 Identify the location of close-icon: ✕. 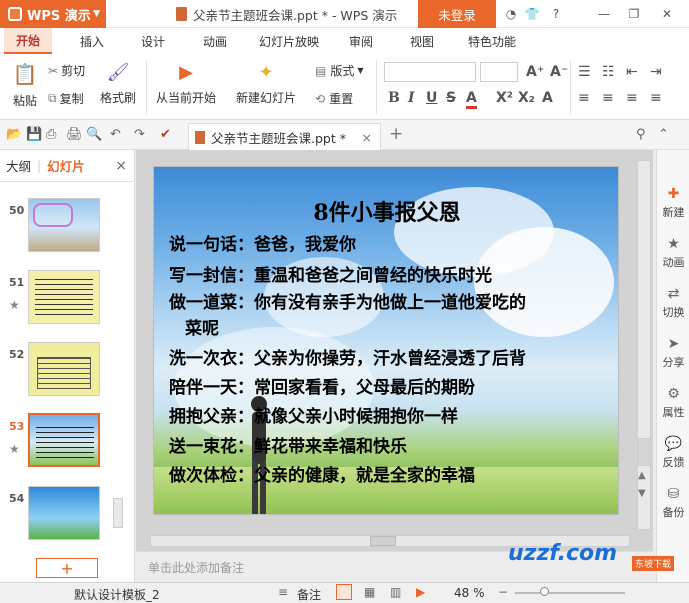
(667, 14).